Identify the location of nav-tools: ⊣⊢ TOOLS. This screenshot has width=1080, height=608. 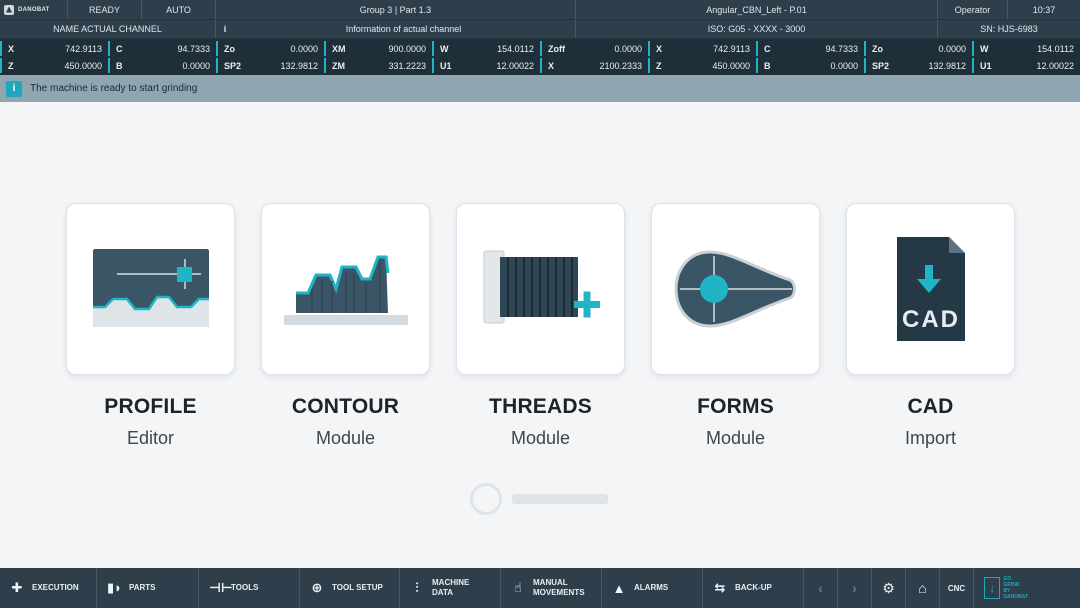
(249, 588).